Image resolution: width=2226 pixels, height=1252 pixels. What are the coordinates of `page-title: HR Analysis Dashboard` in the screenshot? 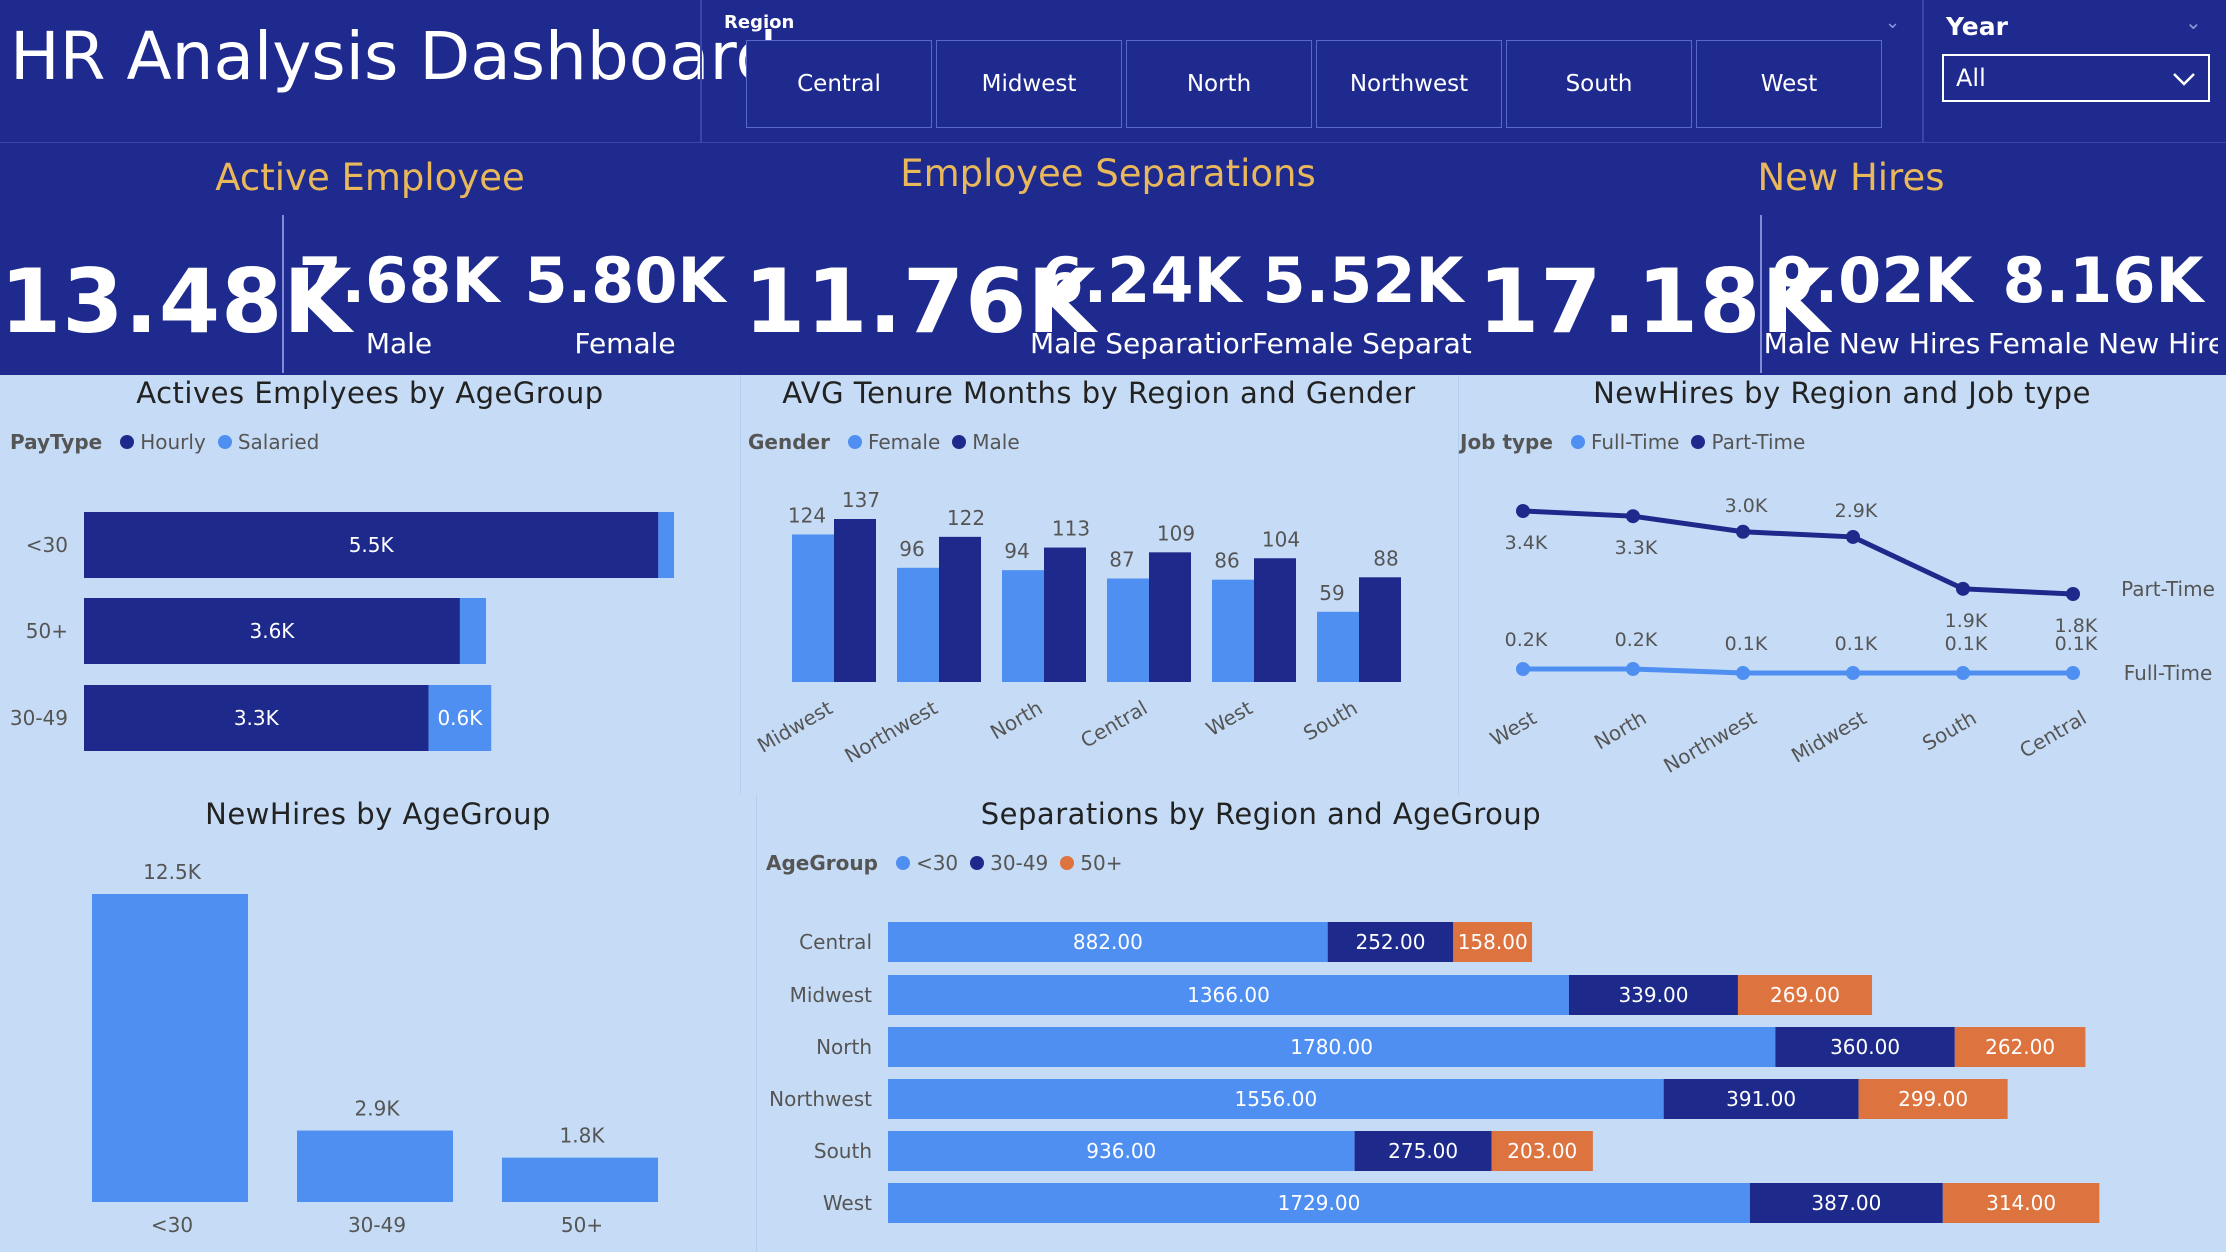 It's located at (394, 56).